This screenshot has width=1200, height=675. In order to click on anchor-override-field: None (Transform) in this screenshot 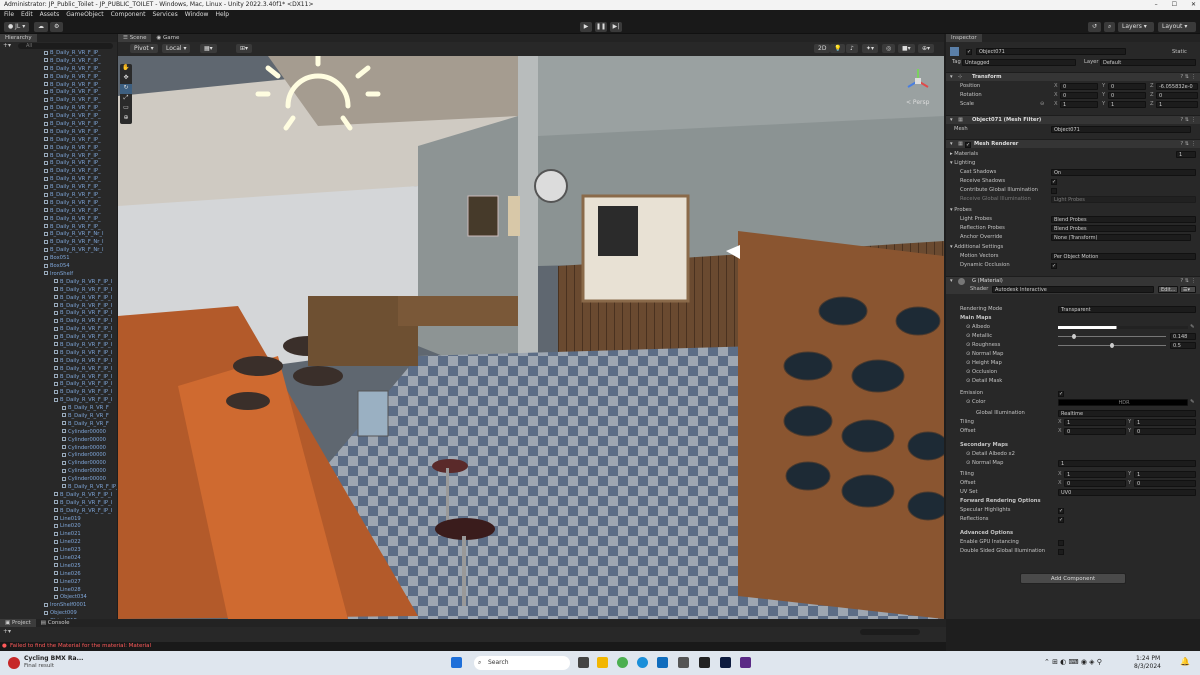, I will do `click(1121, 237)`.